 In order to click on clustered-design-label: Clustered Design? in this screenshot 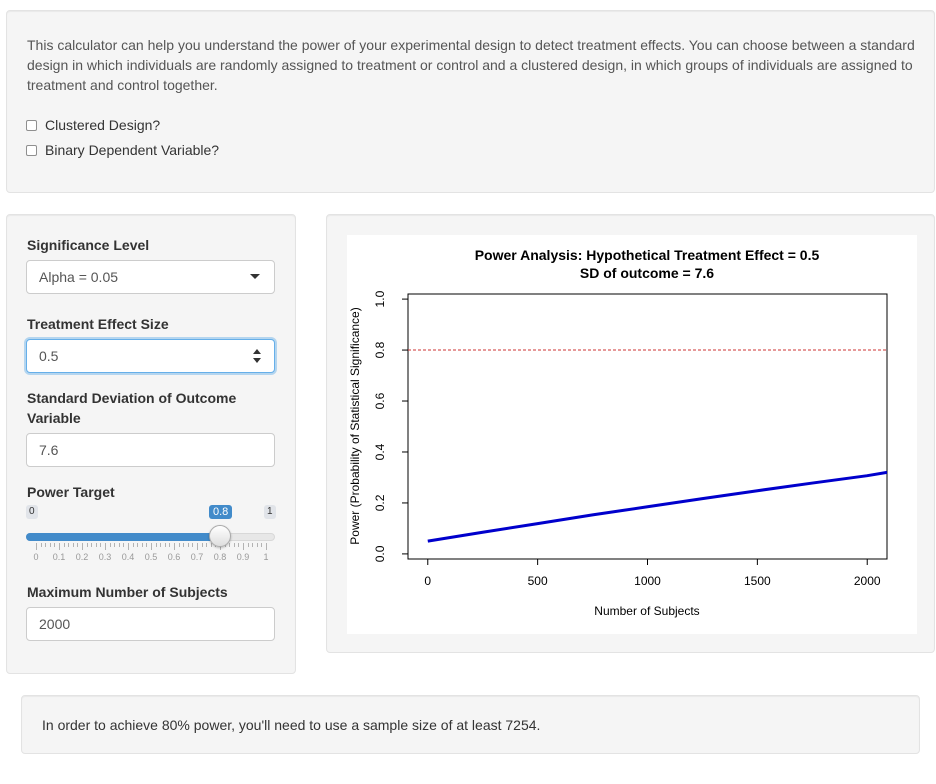, I will do `click(103, 125)`.